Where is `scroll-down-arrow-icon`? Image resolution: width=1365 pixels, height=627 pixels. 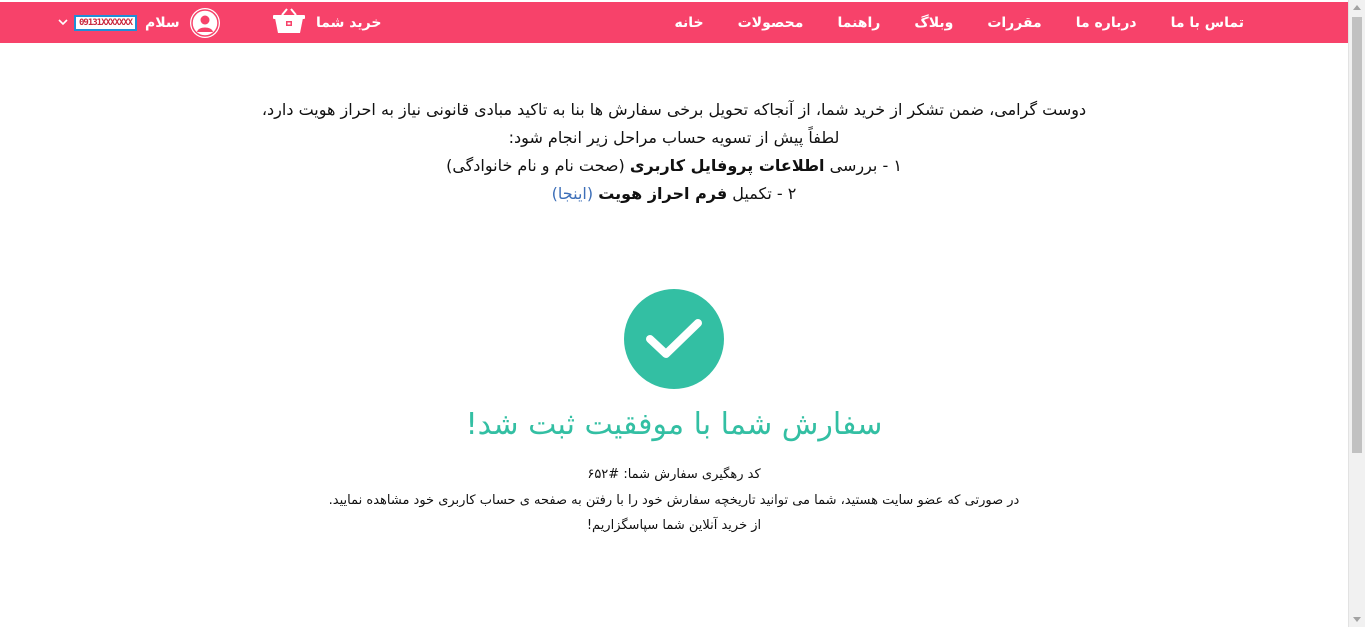
scroll-down-arrow-icon is located at coordinates (1357, 619).